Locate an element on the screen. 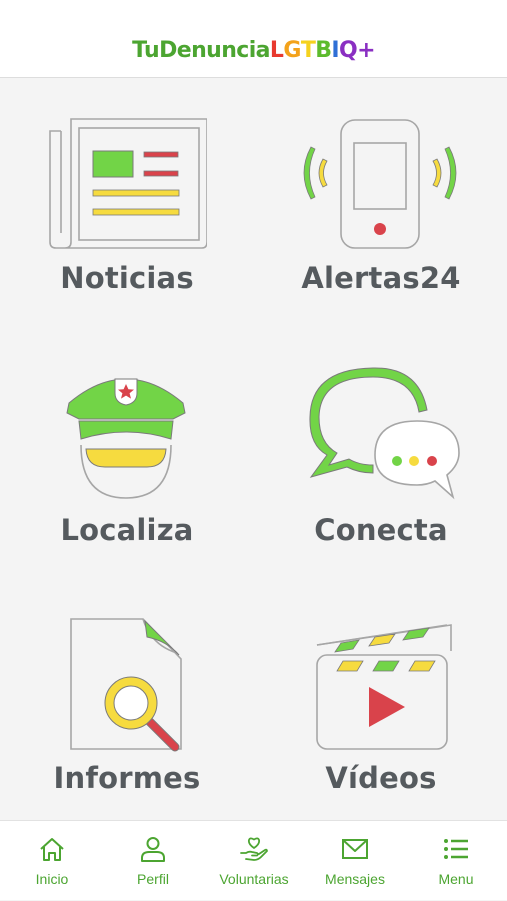 The image size is (507, 901). tile-localiza: Localiza is located at coordinates (127, 490).